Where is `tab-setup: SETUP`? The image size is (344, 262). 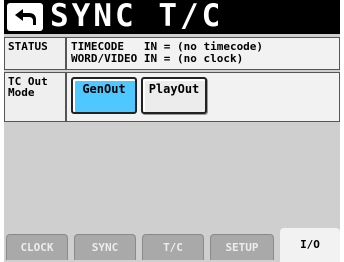
tab-setup: SETUP is located at coordinates (242, 247).